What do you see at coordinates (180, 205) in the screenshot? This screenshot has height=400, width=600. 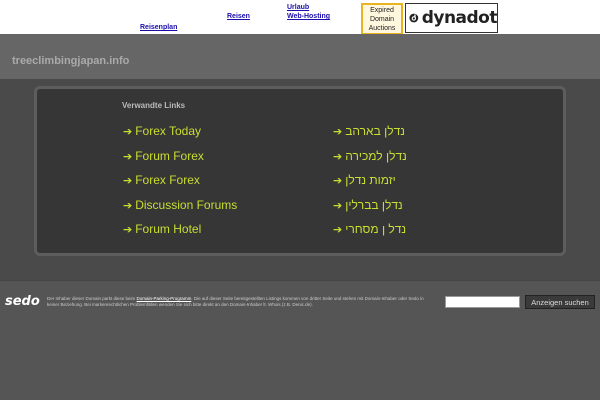 I see `related-link-left: ➔ Discussion Forums` at bounding box center [180, 205].